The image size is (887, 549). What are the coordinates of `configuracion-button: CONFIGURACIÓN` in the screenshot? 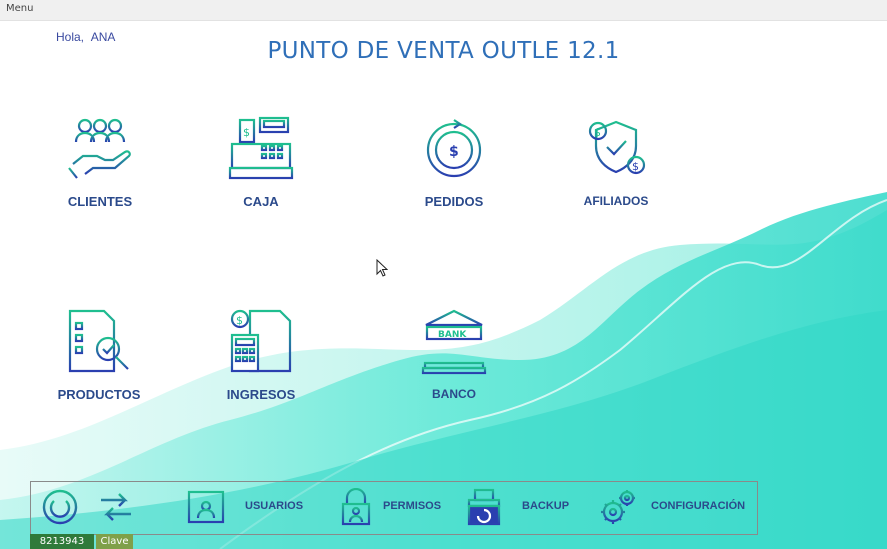 It's located at (676, 508).